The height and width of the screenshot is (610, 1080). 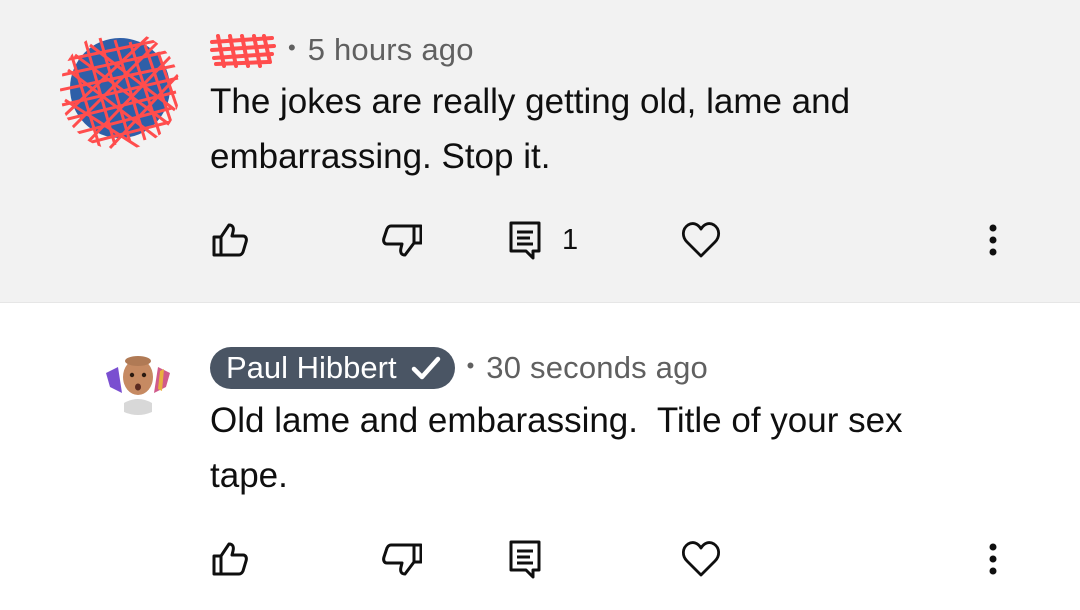 I want to click on reply-button, so click(x=525, y=559).